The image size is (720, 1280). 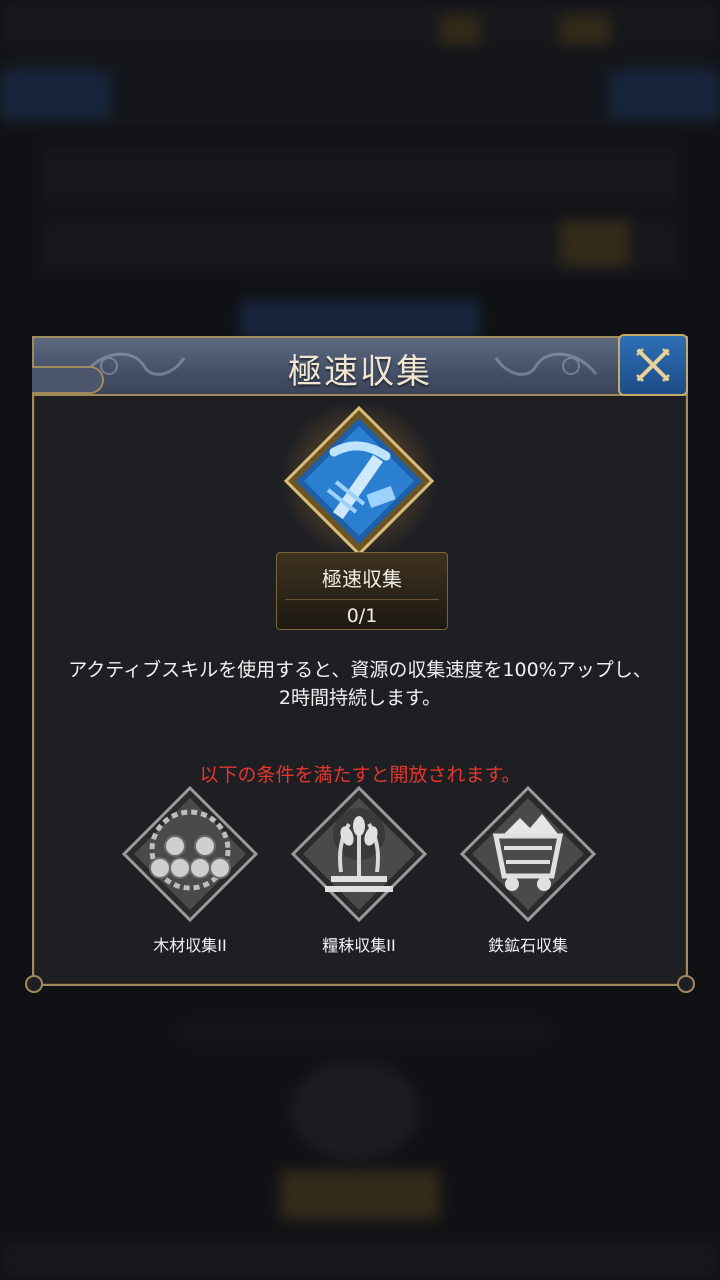 What do you see at coordinates (190, 854) in the screenshot?
I see `logs-icon` at bounding box center [190, 854].